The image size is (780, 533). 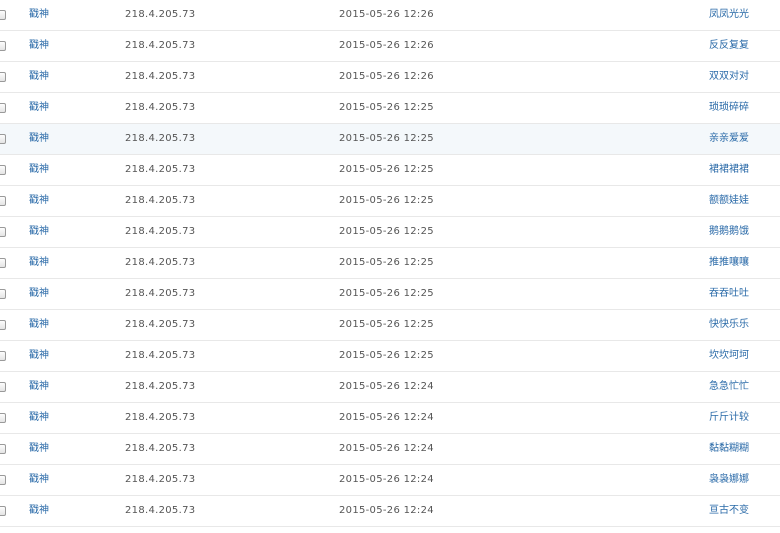 What do you see at coordinates (386, 45) in the screenshot?
I see `timestamp: 2015-05-26 12:26` at bounding box center [386, 45].